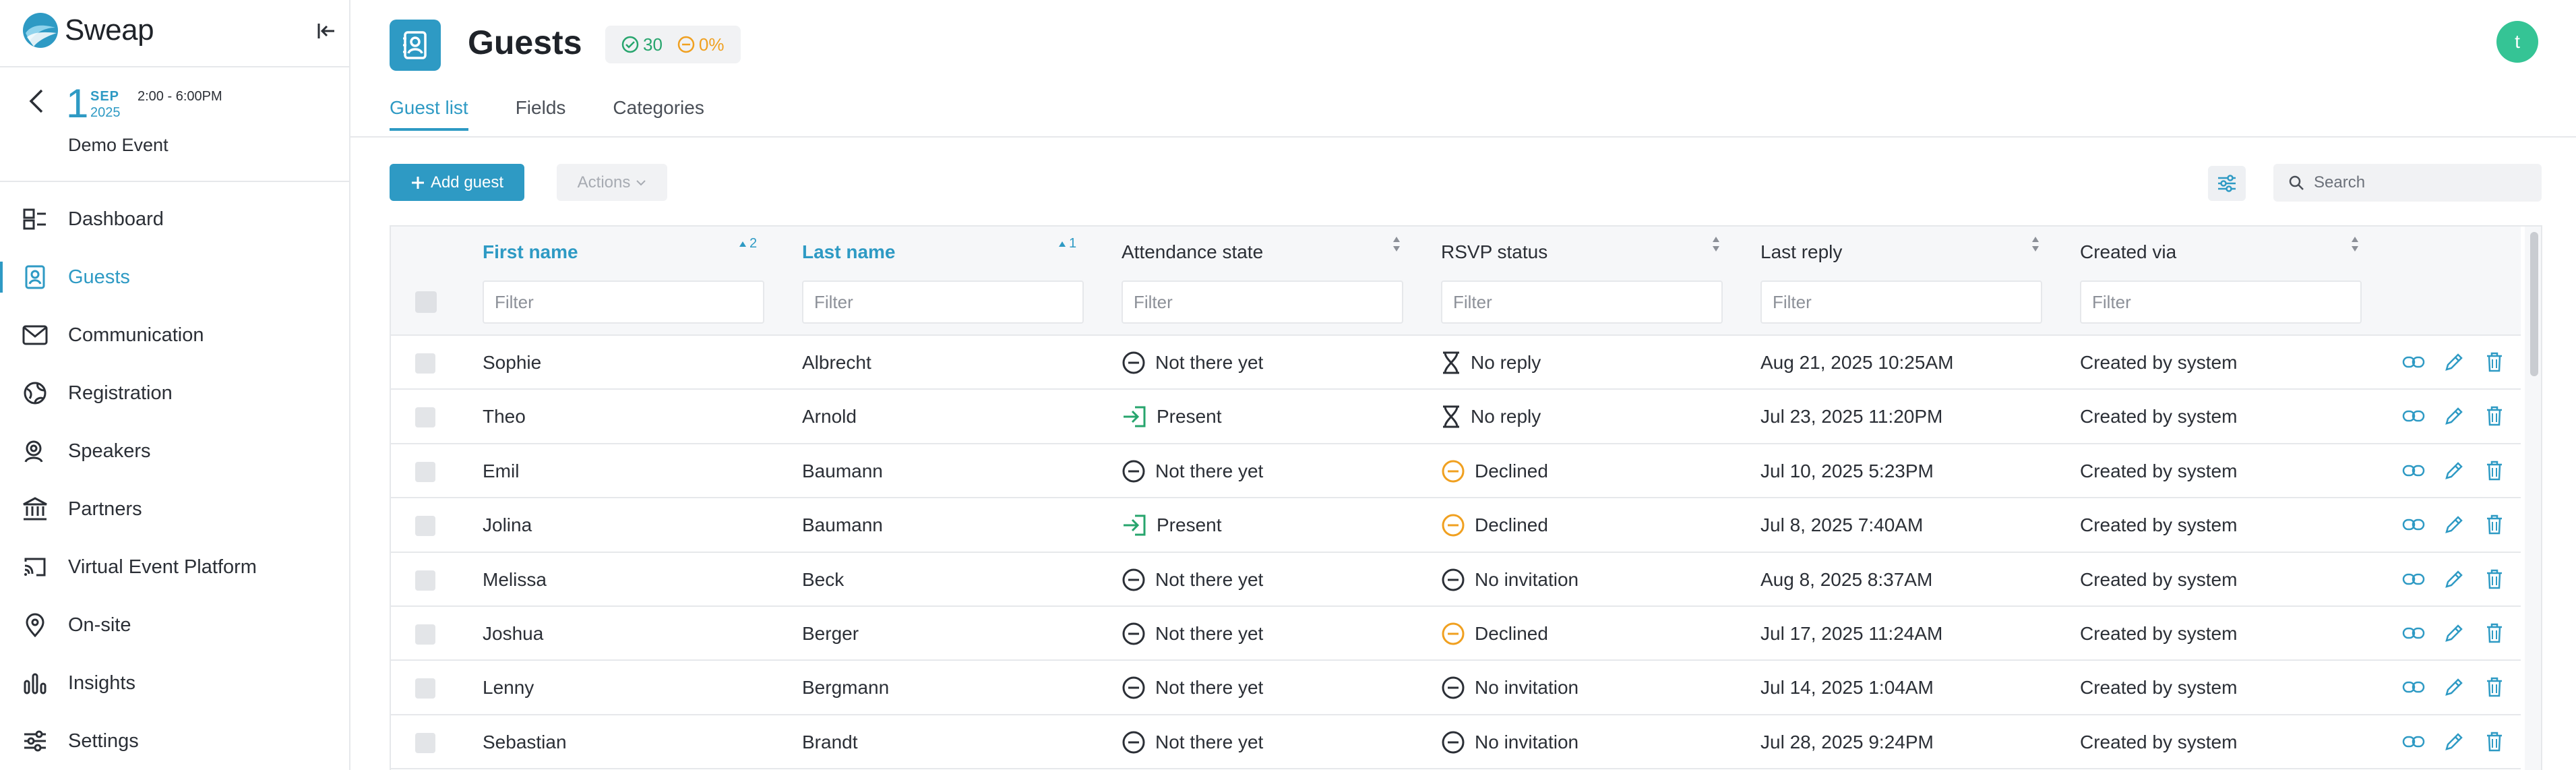 The image size is (2576, 770). Describe the element at coordinates (1582, 302) in the screenshot. I see `filter-rsvp-status` at that location.